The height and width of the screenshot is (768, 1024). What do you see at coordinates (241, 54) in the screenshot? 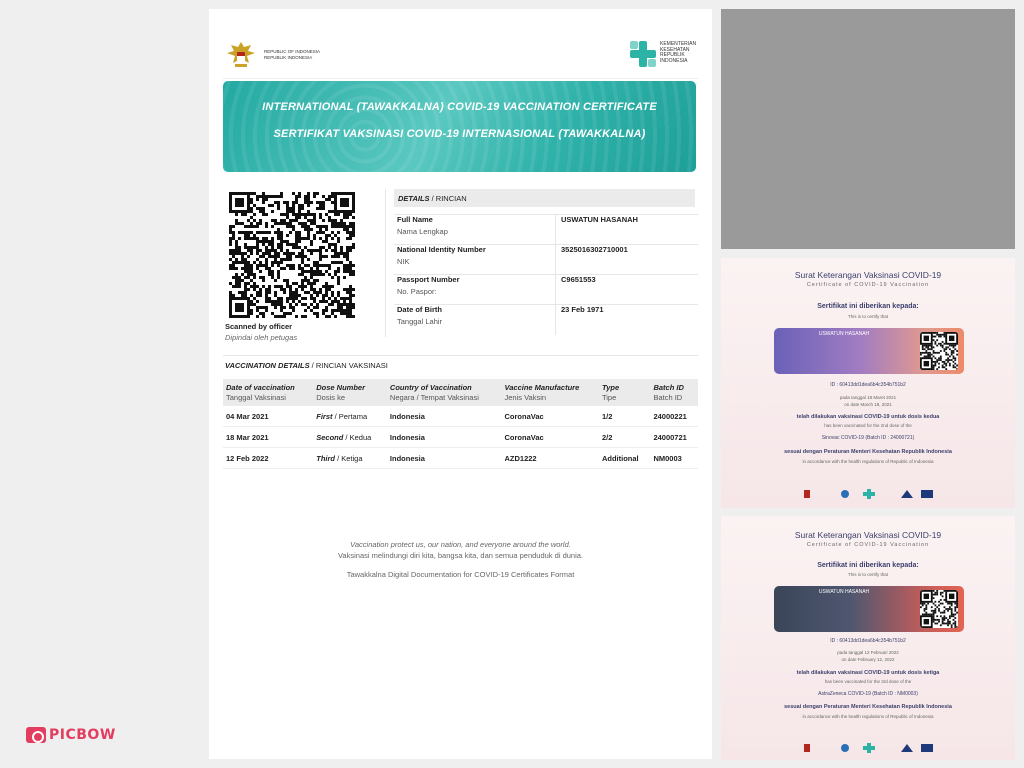
I see `garuda-emblem-icon` at bounding box center [241, 54].